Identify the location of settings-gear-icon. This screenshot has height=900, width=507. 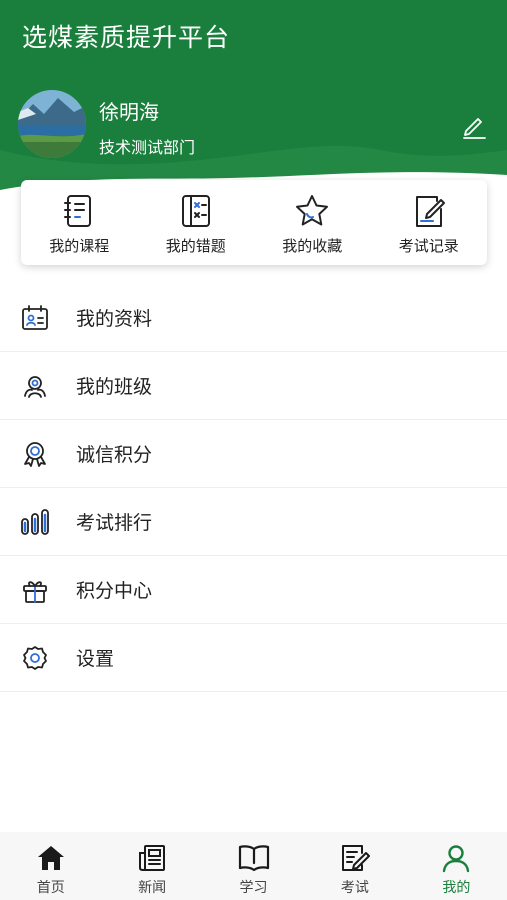
(35, 658).